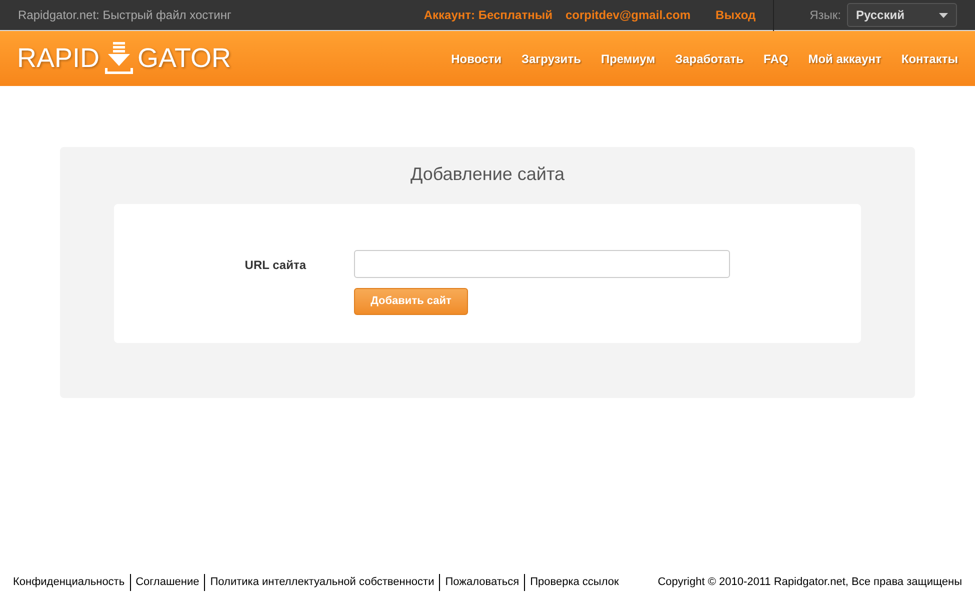 This screenshot has height=600, width=975. What do you see at coordinates (709, 59) in the screenshot?
I see `nav-link: Заработать` at bounding box center [709, 59].